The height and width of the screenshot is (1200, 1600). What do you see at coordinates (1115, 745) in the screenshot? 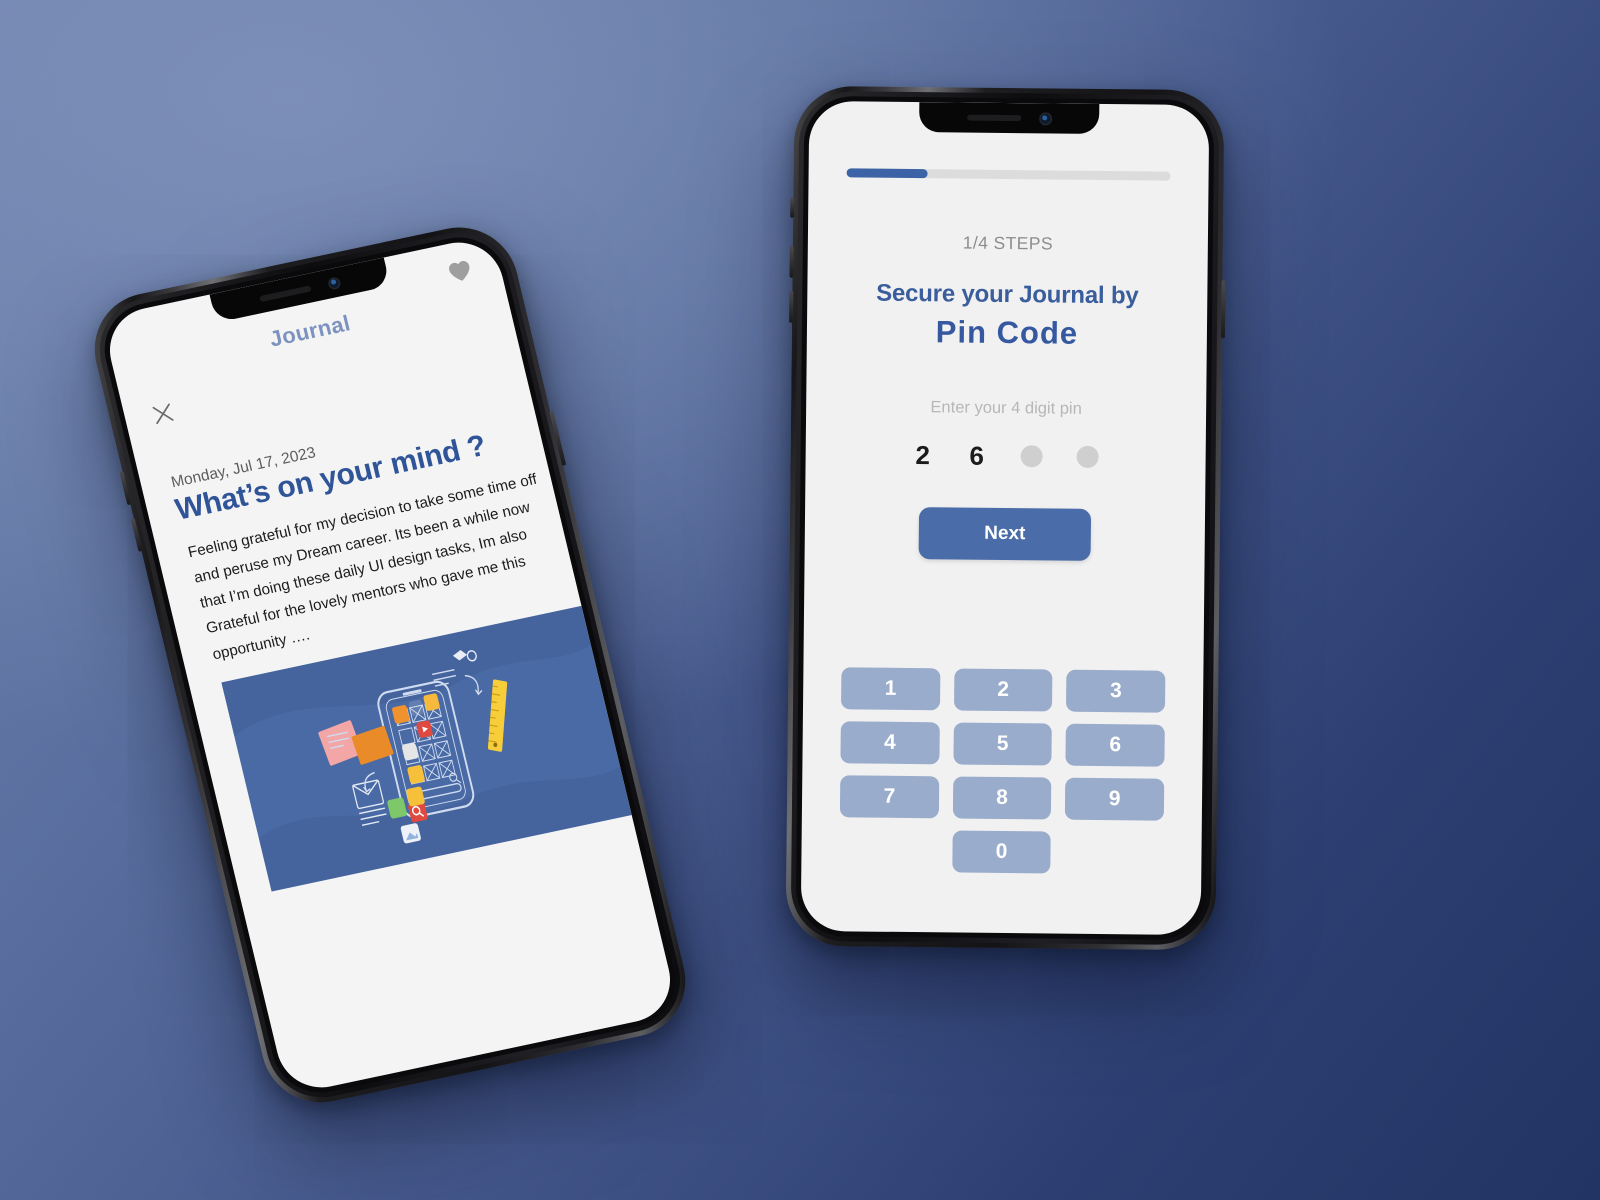
I see `keypad-key-6: 6` at bounding box center [1115, 745].